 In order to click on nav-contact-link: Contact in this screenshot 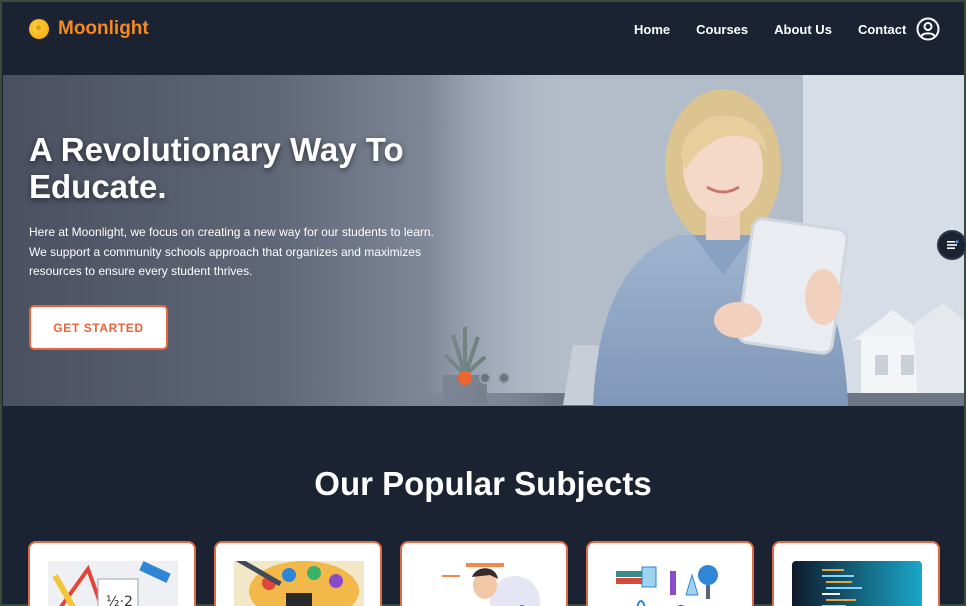, I will do `click(882, 30)`.